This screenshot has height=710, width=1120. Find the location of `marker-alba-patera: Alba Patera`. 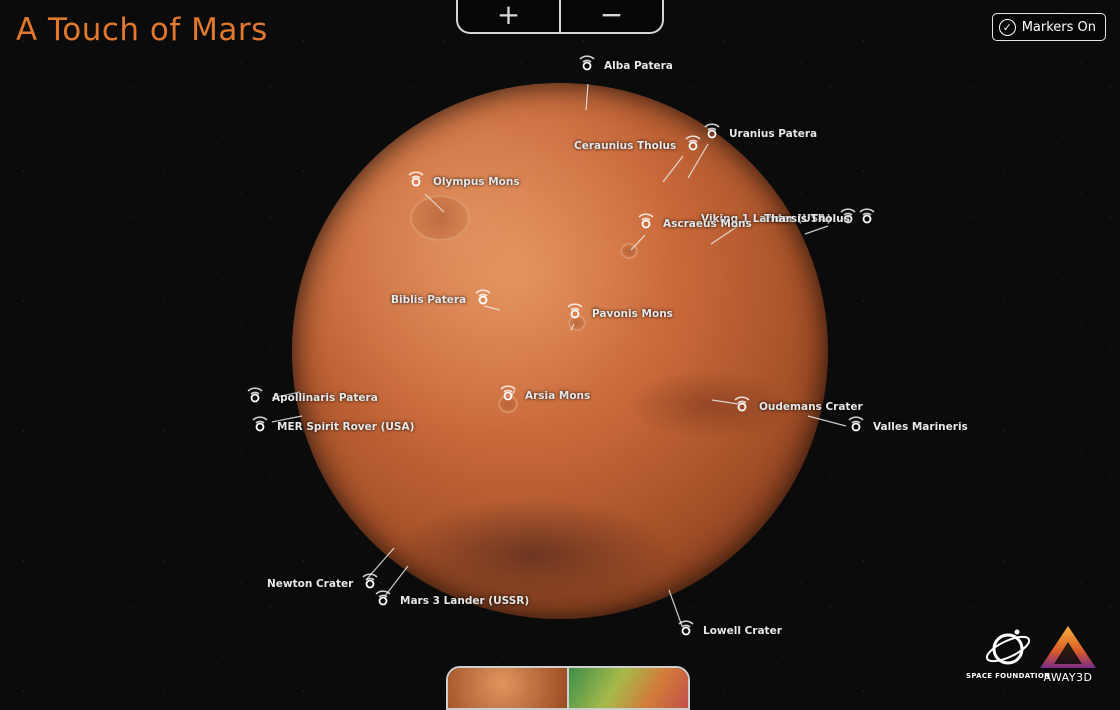

marker-alba-patera: Alba Patera is located at coordinates (624, 66).